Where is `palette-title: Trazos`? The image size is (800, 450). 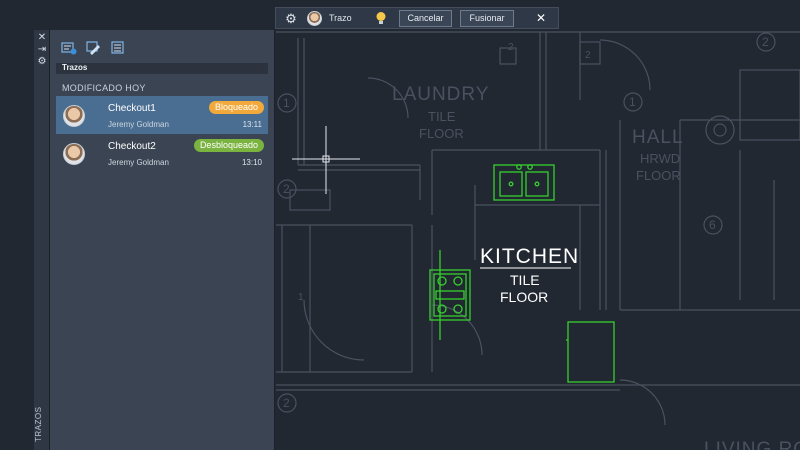 palette-title: Trazos is located at coordinates (75, 67).